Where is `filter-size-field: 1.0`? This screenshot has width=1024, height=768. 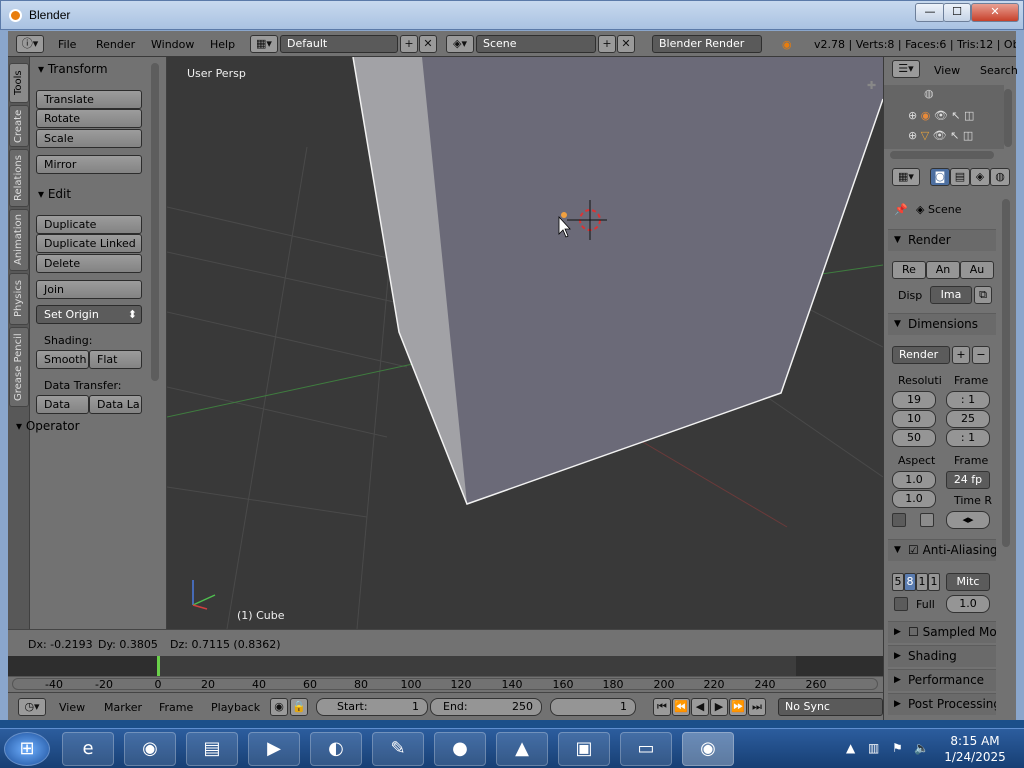 filter-size-field: 1.0 is located at coordinates (968, 604).